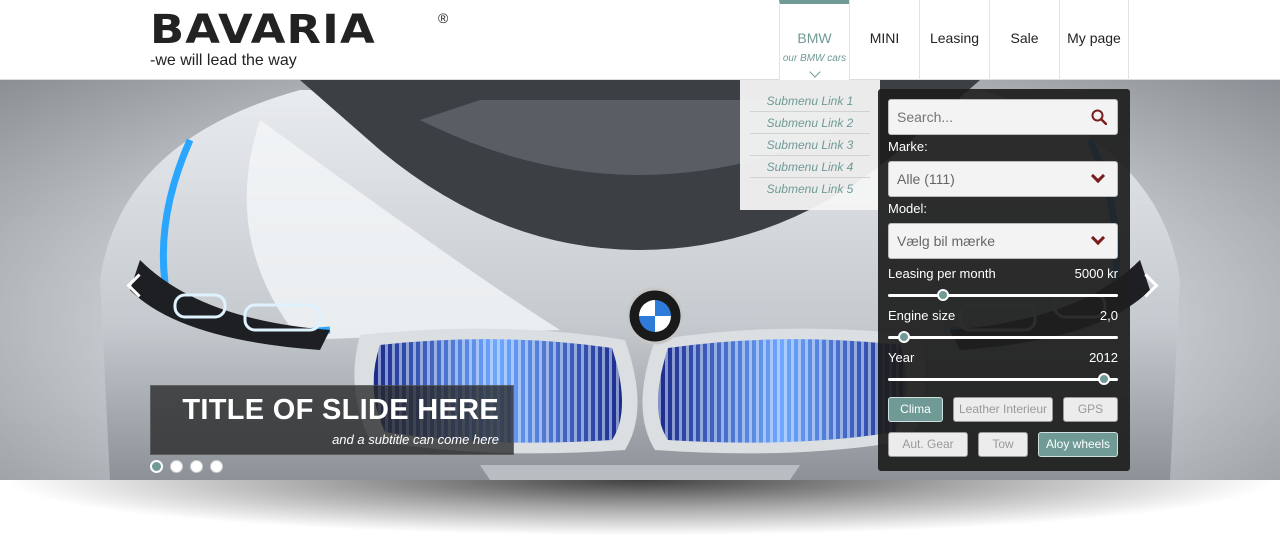  I want to click on slide-subtitle: and a subtitle can come here, so click(415, 439).